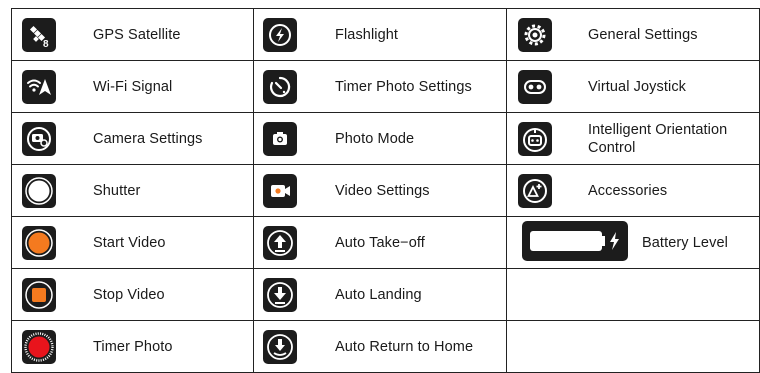  What do you see at coordinates (280, 34) in the screenshot?
I see `flashlight-icon` at bounding box center [280, 34].